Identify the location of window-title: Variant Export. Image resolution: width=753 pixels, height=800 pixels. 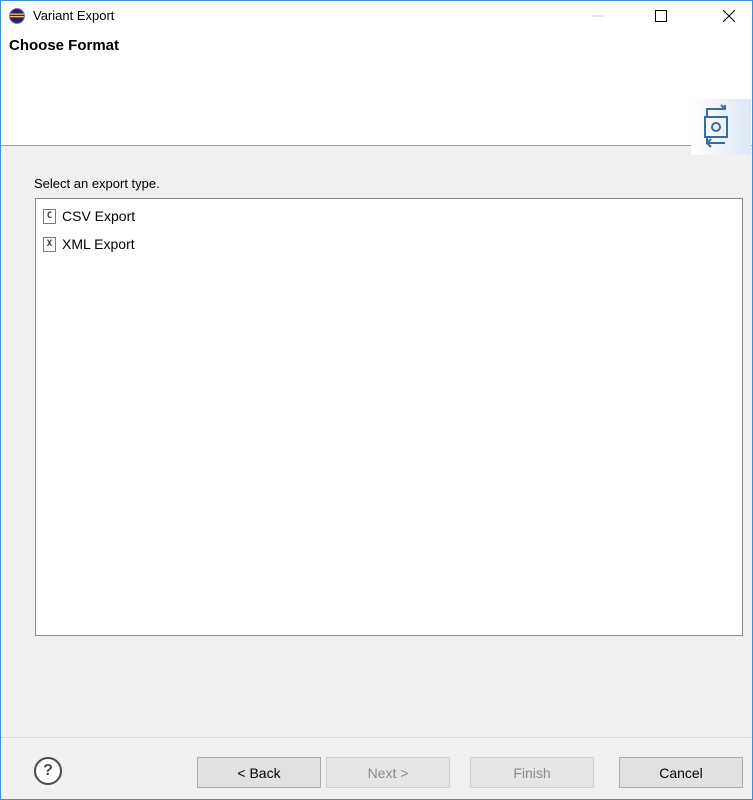
(74, 15).